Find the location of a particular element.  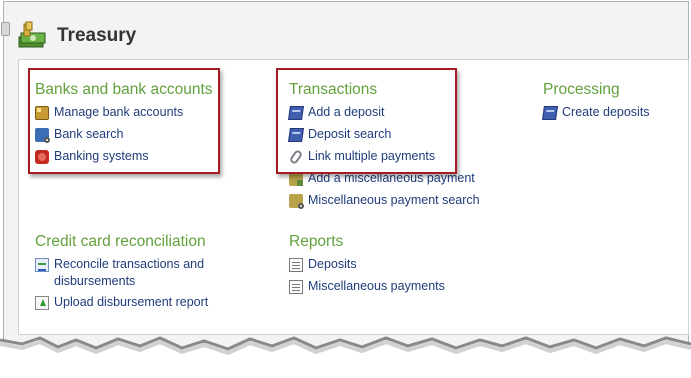

link-misc-payment-search: Miscellaneous payment search is located at coordinates (384, 203).